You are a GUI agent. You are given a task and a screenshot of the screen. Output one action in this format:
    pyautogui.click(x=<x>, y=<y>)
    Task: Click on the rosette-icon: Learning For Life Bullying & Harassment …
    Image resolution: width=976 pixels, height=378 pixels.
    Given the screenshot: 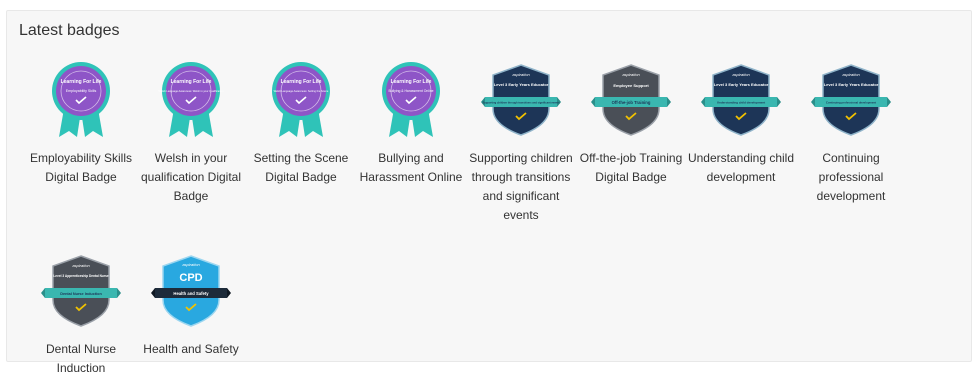 What is the action you would take?
    pyautogui.click(x=411, y=99)
    